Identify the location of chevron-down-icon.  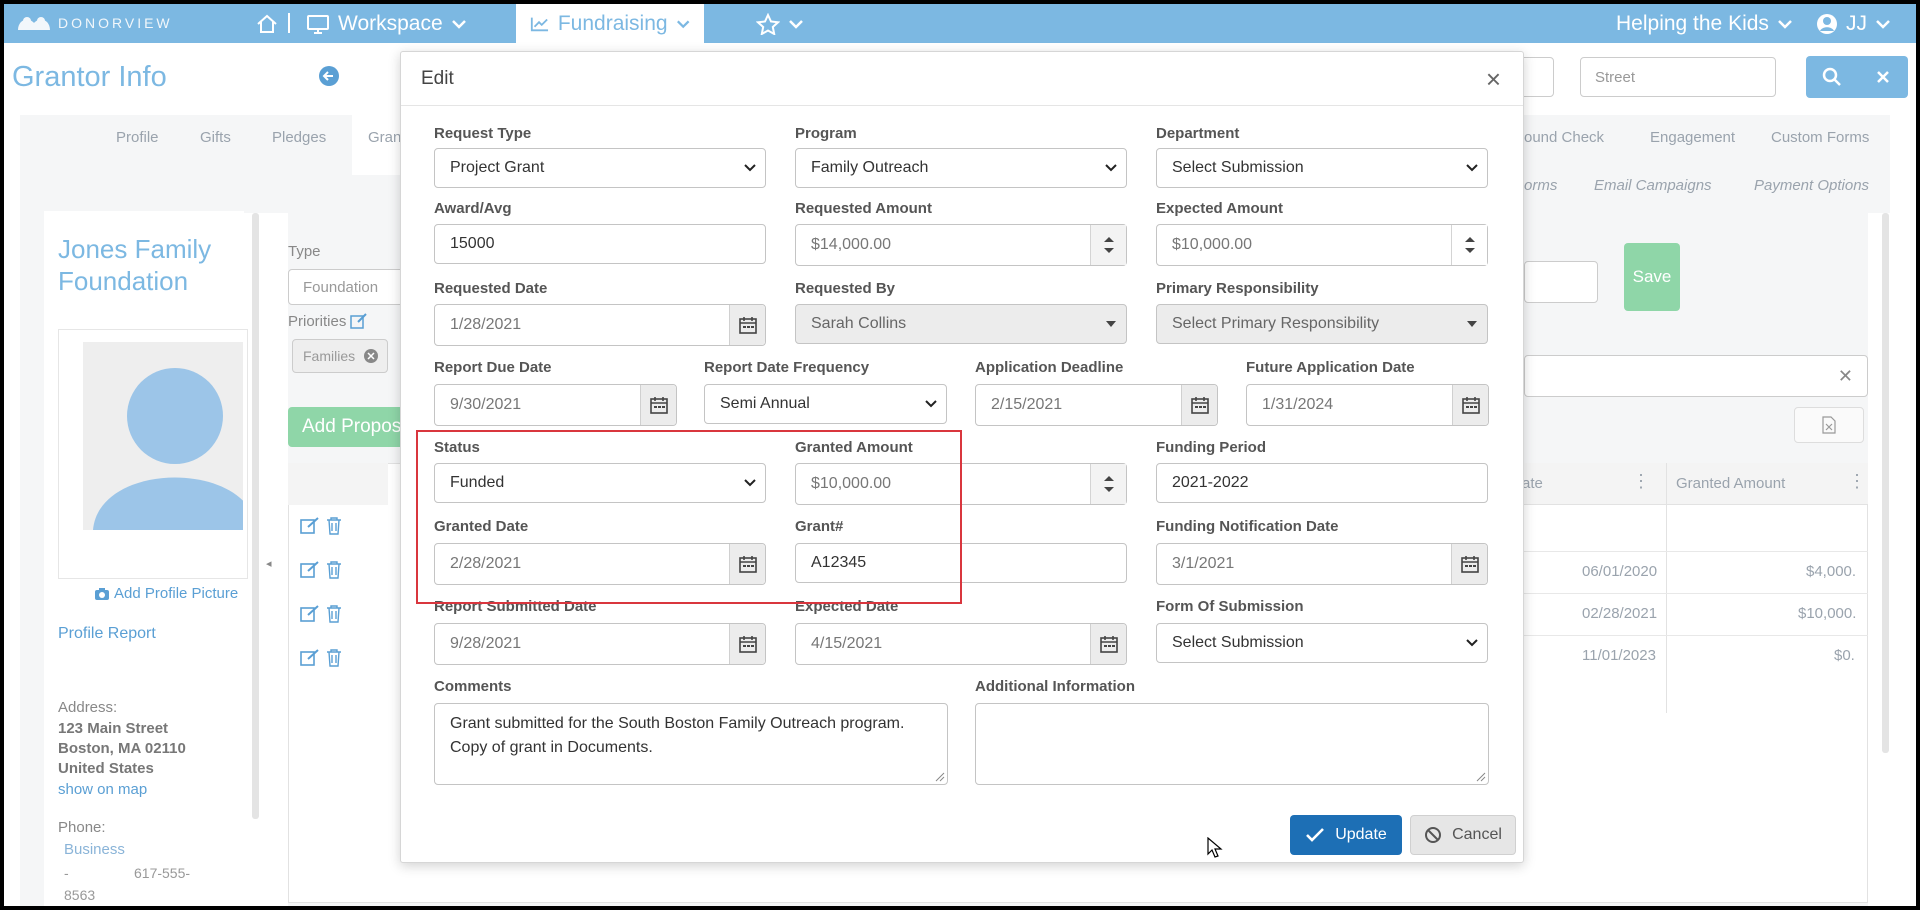
(1472, 643).